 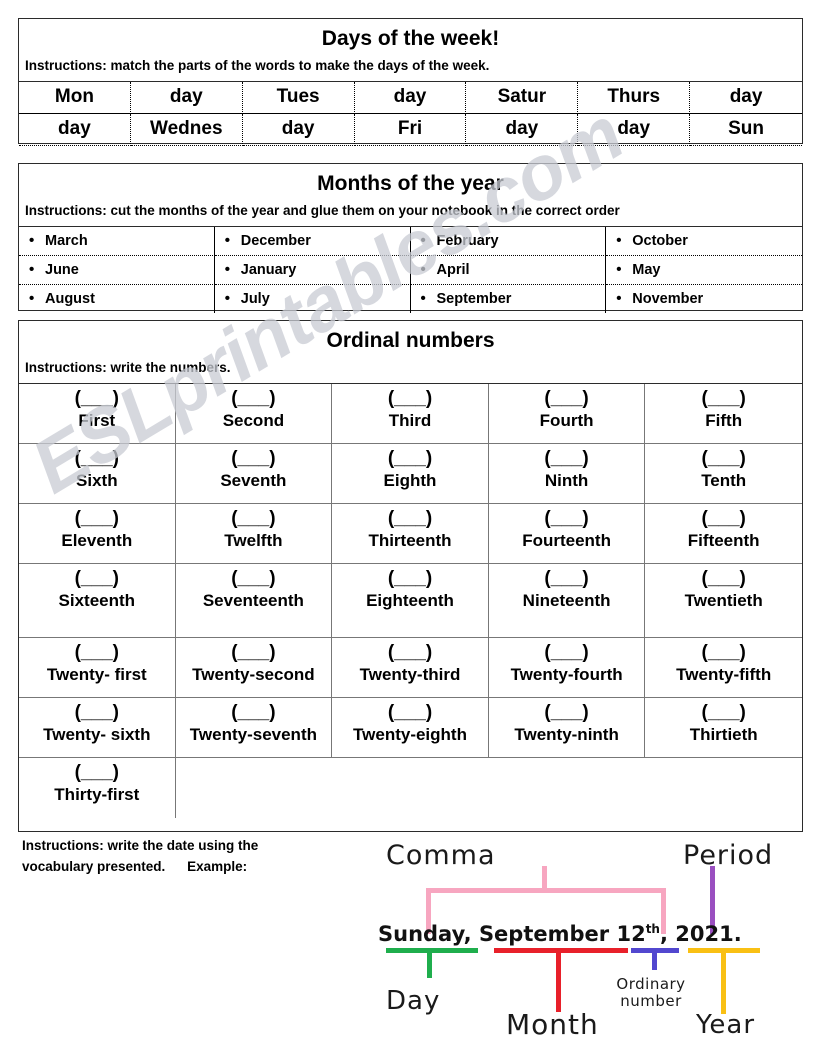 What do you see at coordinates (567, 600) in the screenshot?
I see `ordinal-cell: (___) Nineteenth` at bounding box center [567, 600].